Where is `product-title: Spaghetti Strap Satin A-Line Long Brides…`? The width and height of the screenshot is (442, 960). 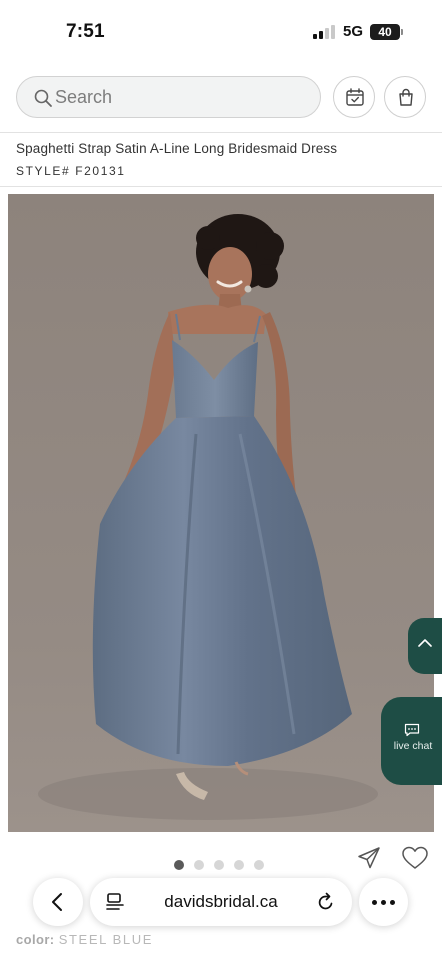
product-title: Spaghetti Strap Satin A-Line Long Brides… is located at coordinates (177, 148).